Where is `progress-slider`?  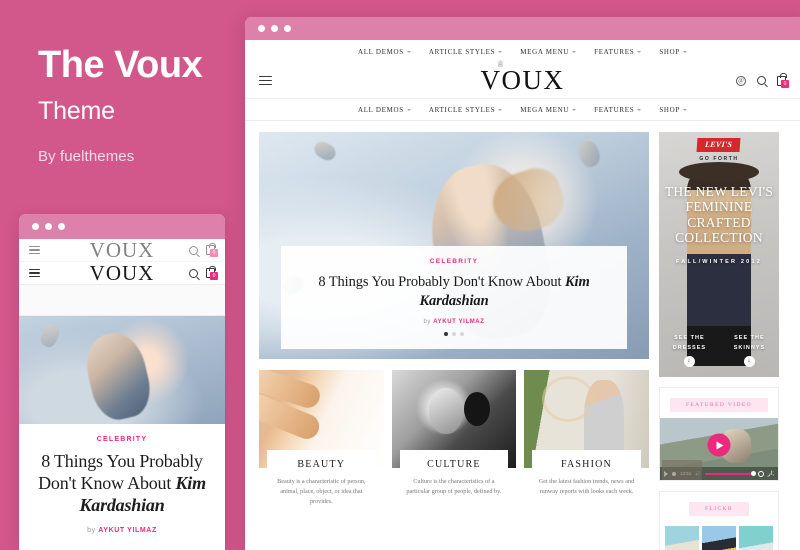
progress-slider is located at coordinates (730, 473).